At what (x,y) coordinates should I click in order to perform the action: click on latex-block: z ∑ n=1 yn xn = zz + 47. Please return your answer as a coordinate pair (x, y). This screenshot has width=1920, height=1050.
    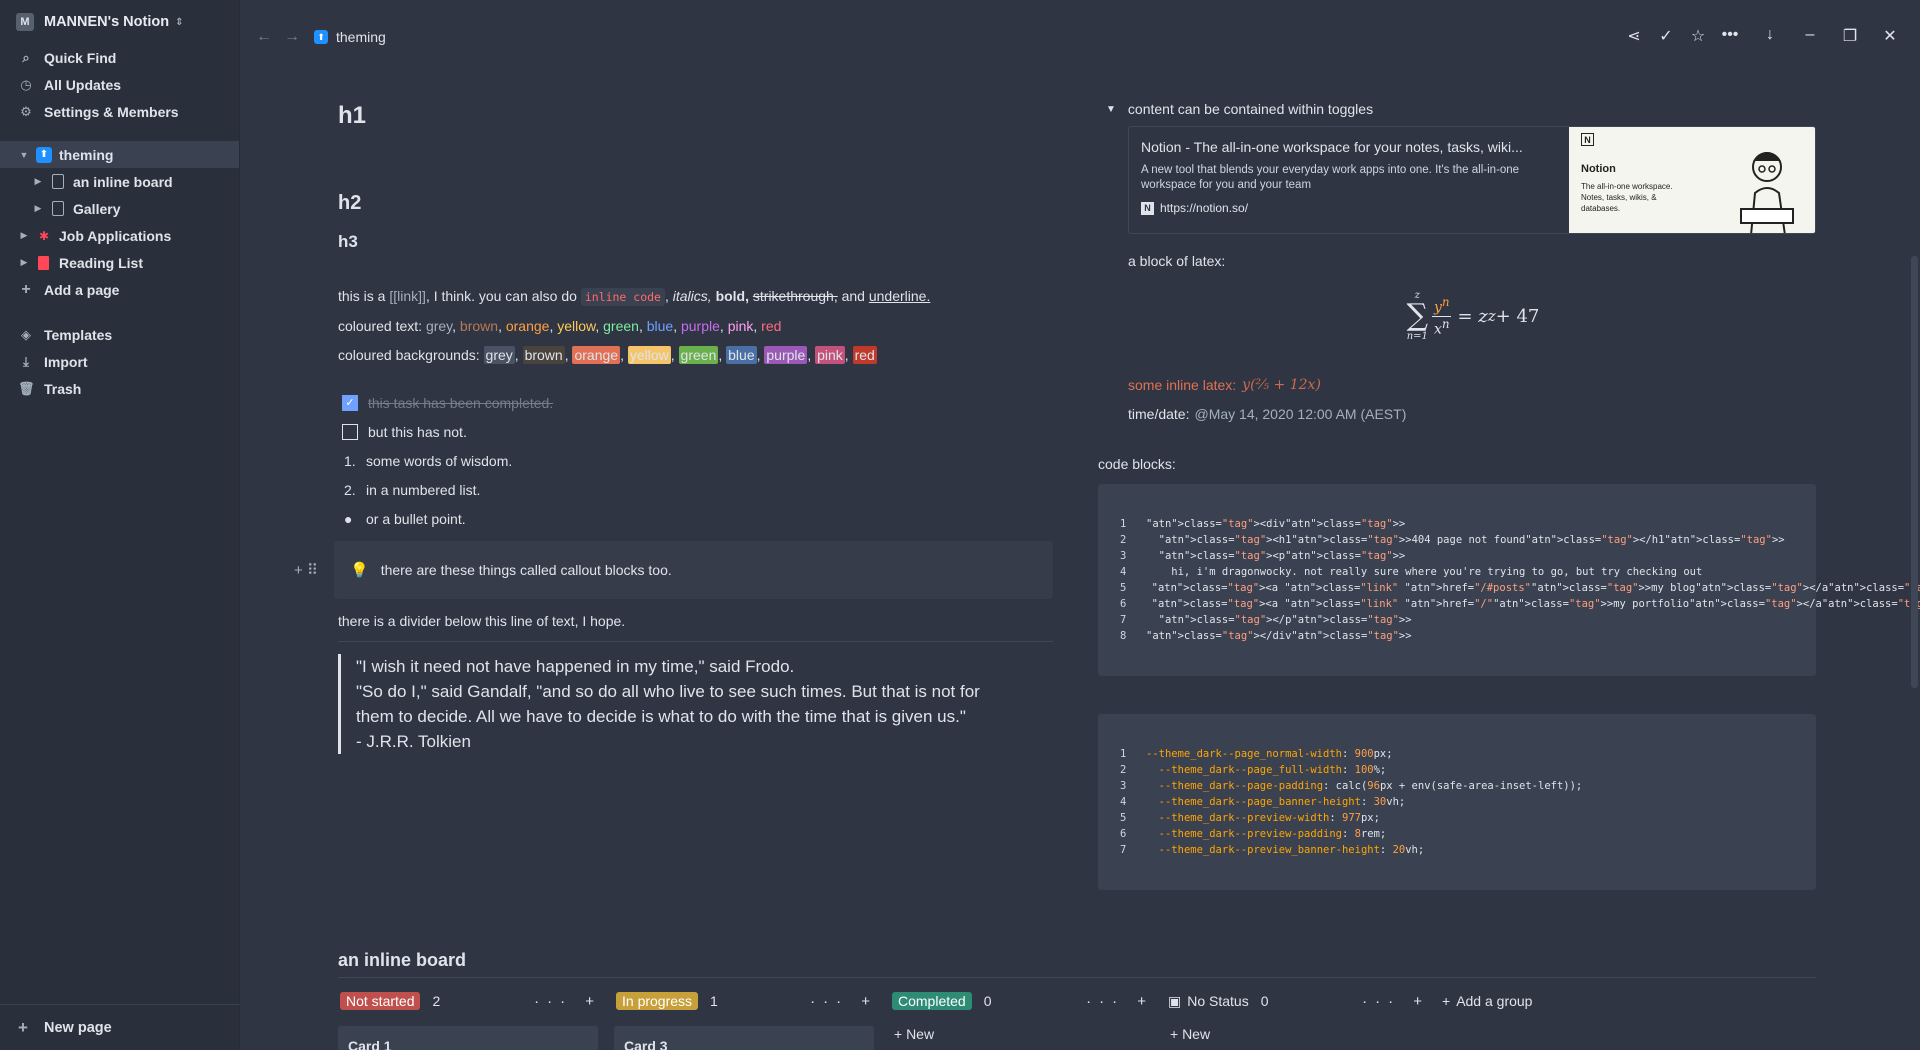
    Looking at the image, I should click on (1473, 316).